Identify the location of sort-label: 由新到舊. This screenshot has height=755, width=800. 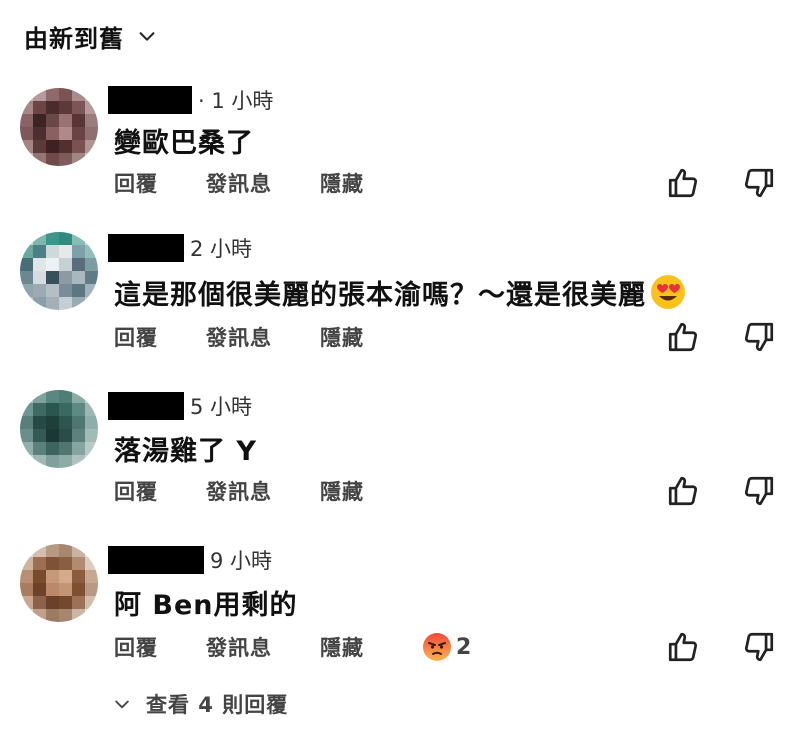
(74, 38).